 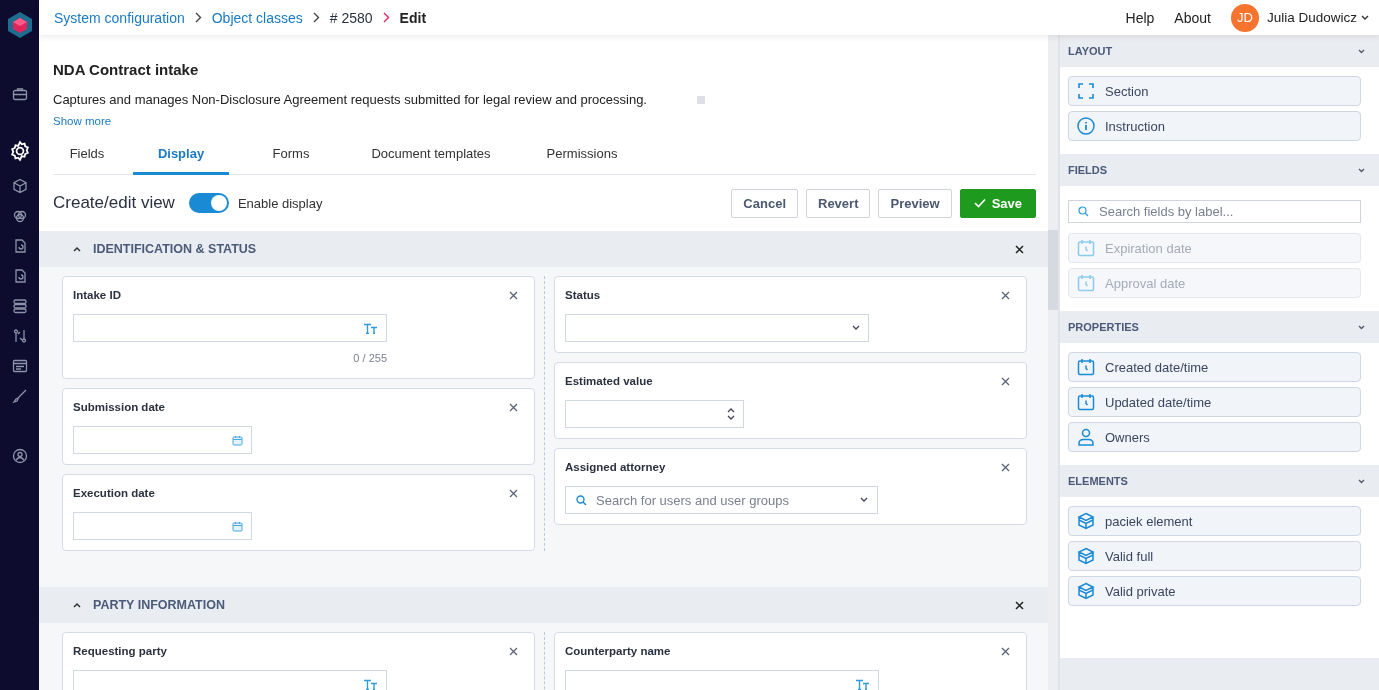 What do you see at coordinates (120, 651) in the screenshot?
I see `field-label: Requesting party` at bounding box center [120, 651].